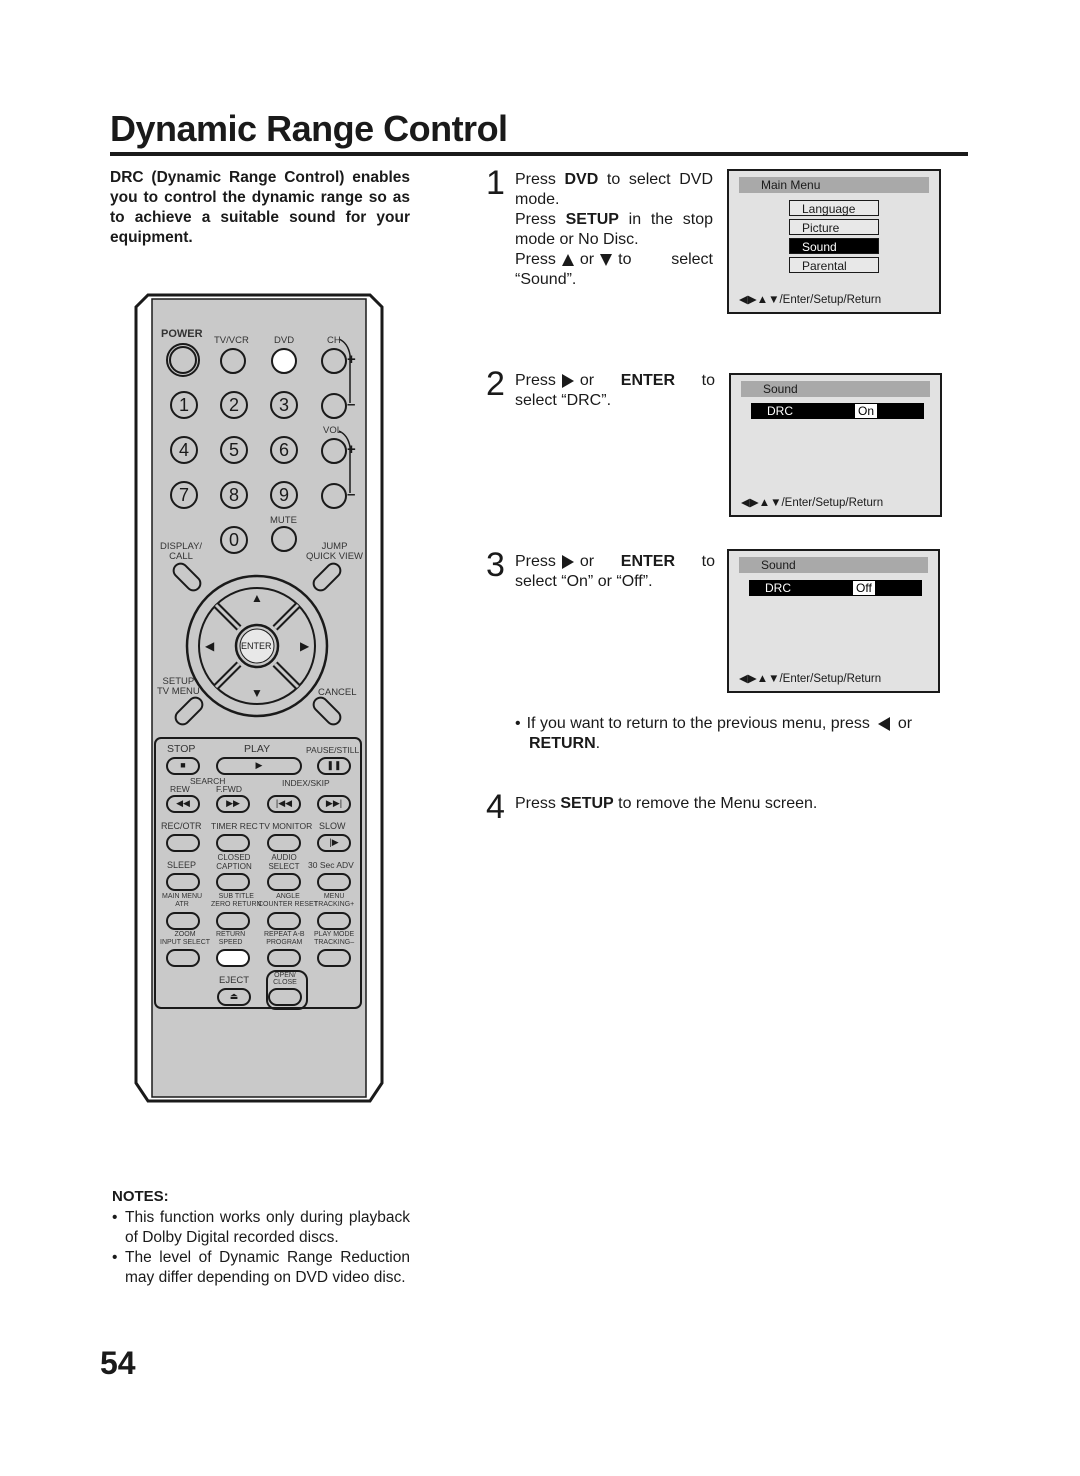 Image resolution: width=1080 pixels, height=1476 pixels. I want to click on repeat-ab-button, so click(284, 958).